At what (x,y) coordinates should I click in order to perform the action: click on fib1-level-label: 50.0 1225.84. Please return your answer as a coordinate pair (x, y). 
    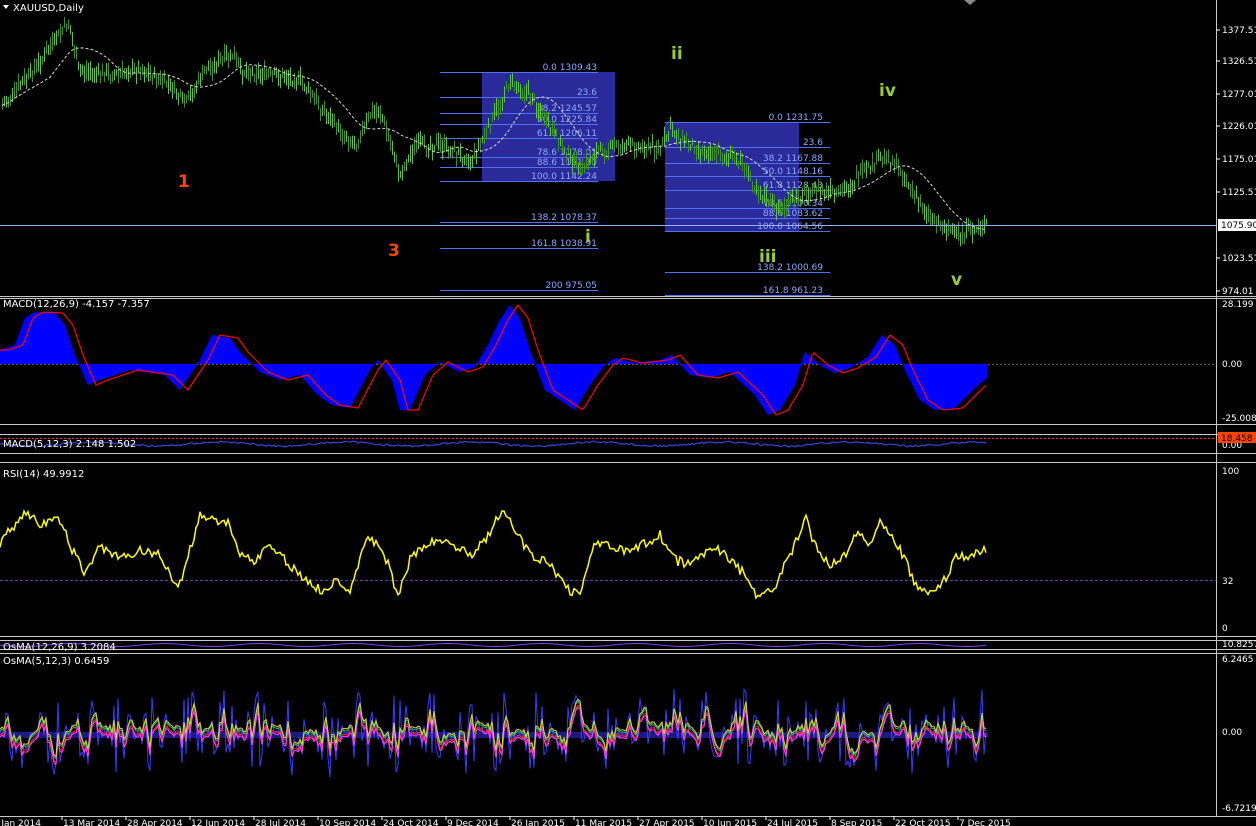
    Looking at the image, I should click on (567, 120).